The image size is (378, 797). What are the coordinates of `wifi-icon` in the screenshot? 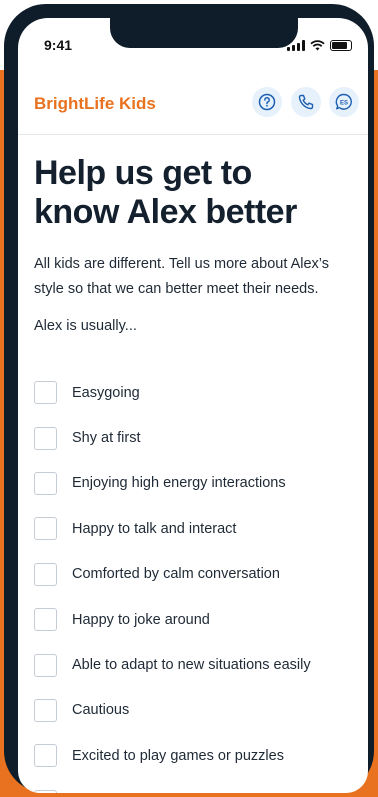 It's located at (317, 45).